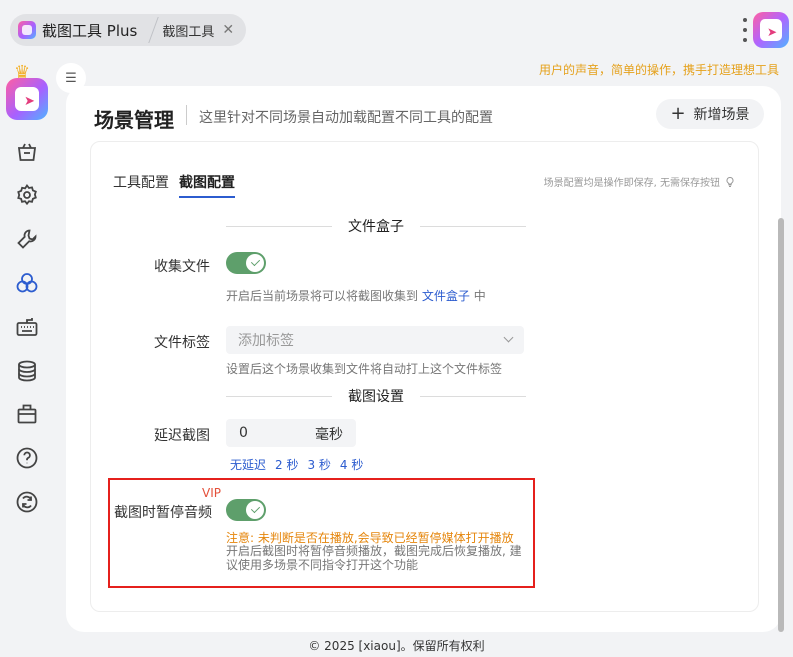 The width and height of the screenshot is (793, 657). I want to click on tab-bar: 截图工具 Plus 截图工具 ✕, so click(128, 30).